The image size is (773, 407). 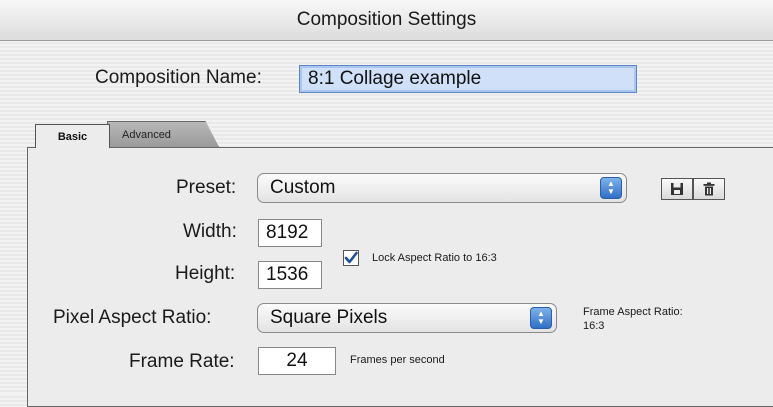 What do you see at coordinates (633, 312) in the screenshot?
I see `frame-aspect-label: Frame Aspect Ratio:` at bounding box center [633, 312].